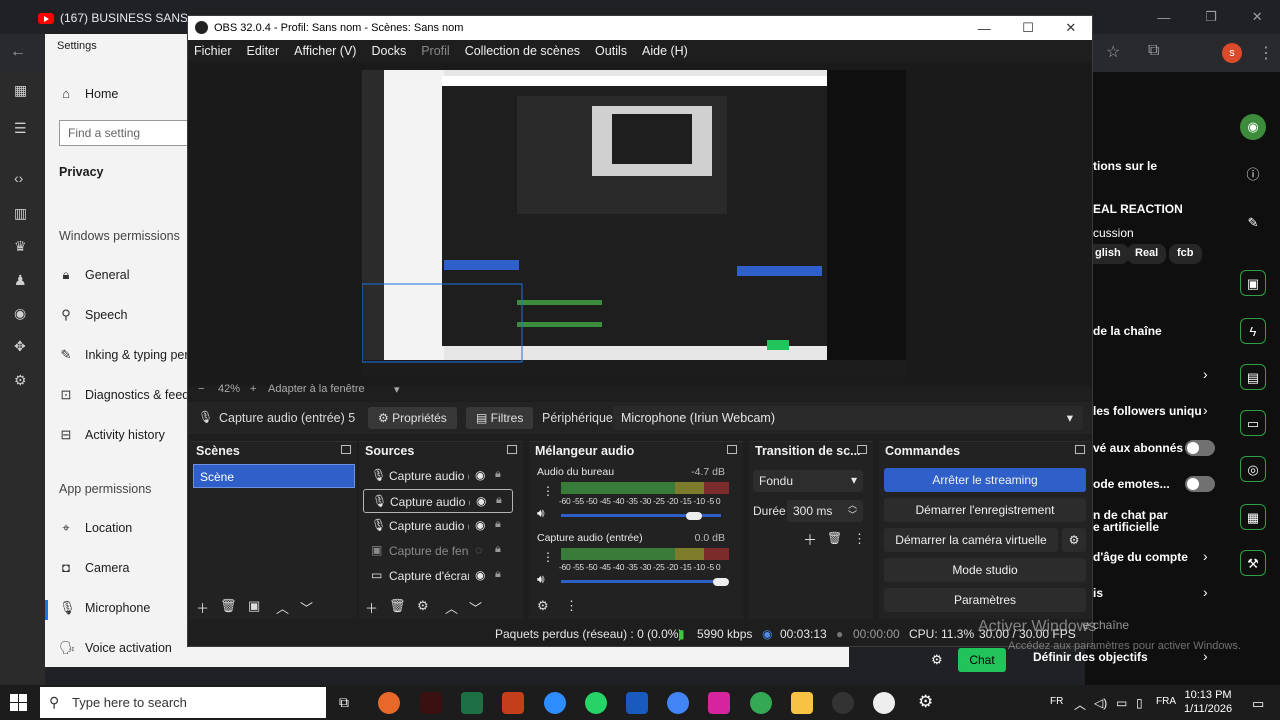 The height and width of the screenshot is (720, 1280). Describe the element at coordinates (985, 480) in the screenshot. I see `stop-streaming-button: Arrêter le streaming` at that location.